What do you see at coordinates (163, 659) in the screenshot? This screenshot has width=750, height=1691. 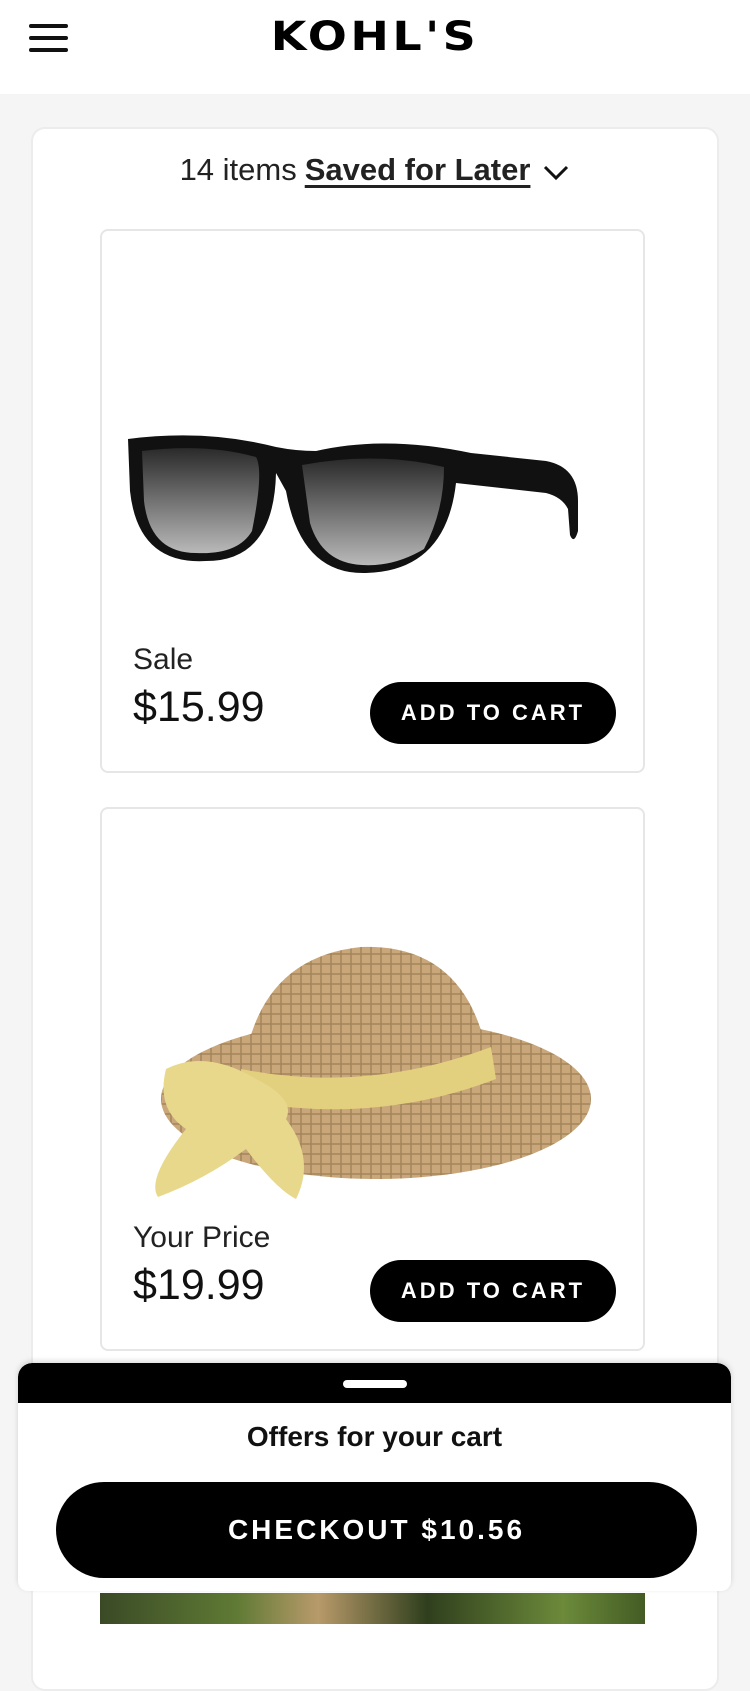 I see `price-label: Sale` at bounding box center [163, 659].